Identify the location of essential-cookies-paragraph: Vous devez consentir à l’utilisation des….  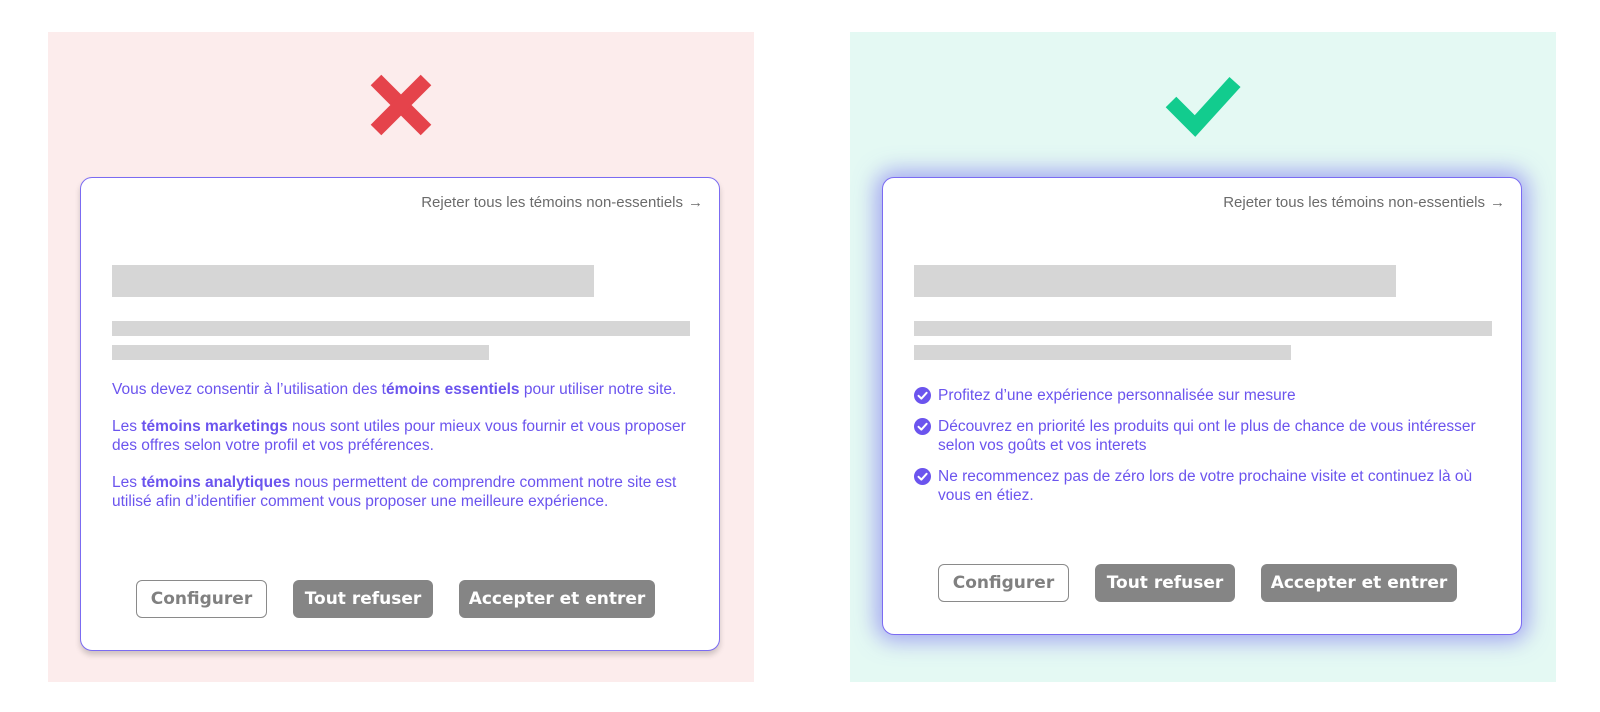
(402, 389).